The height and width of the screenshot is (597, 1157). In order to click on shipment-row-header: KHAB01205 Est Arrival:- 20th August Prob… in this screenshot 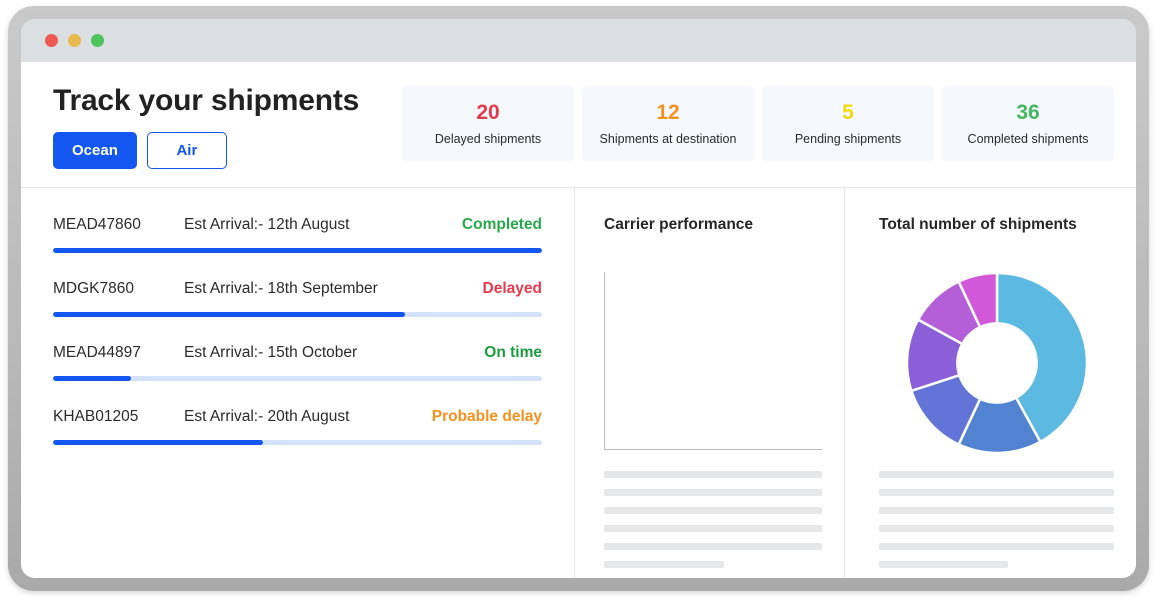, I will do `click(297, 417)`.